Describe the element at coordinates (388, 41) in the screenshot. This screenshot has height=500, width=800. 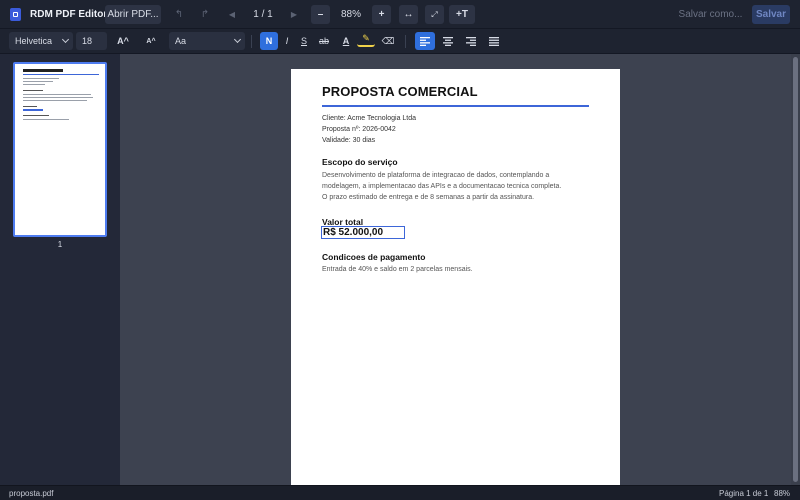
I see `clear-format-icon: ⌫` at that location.